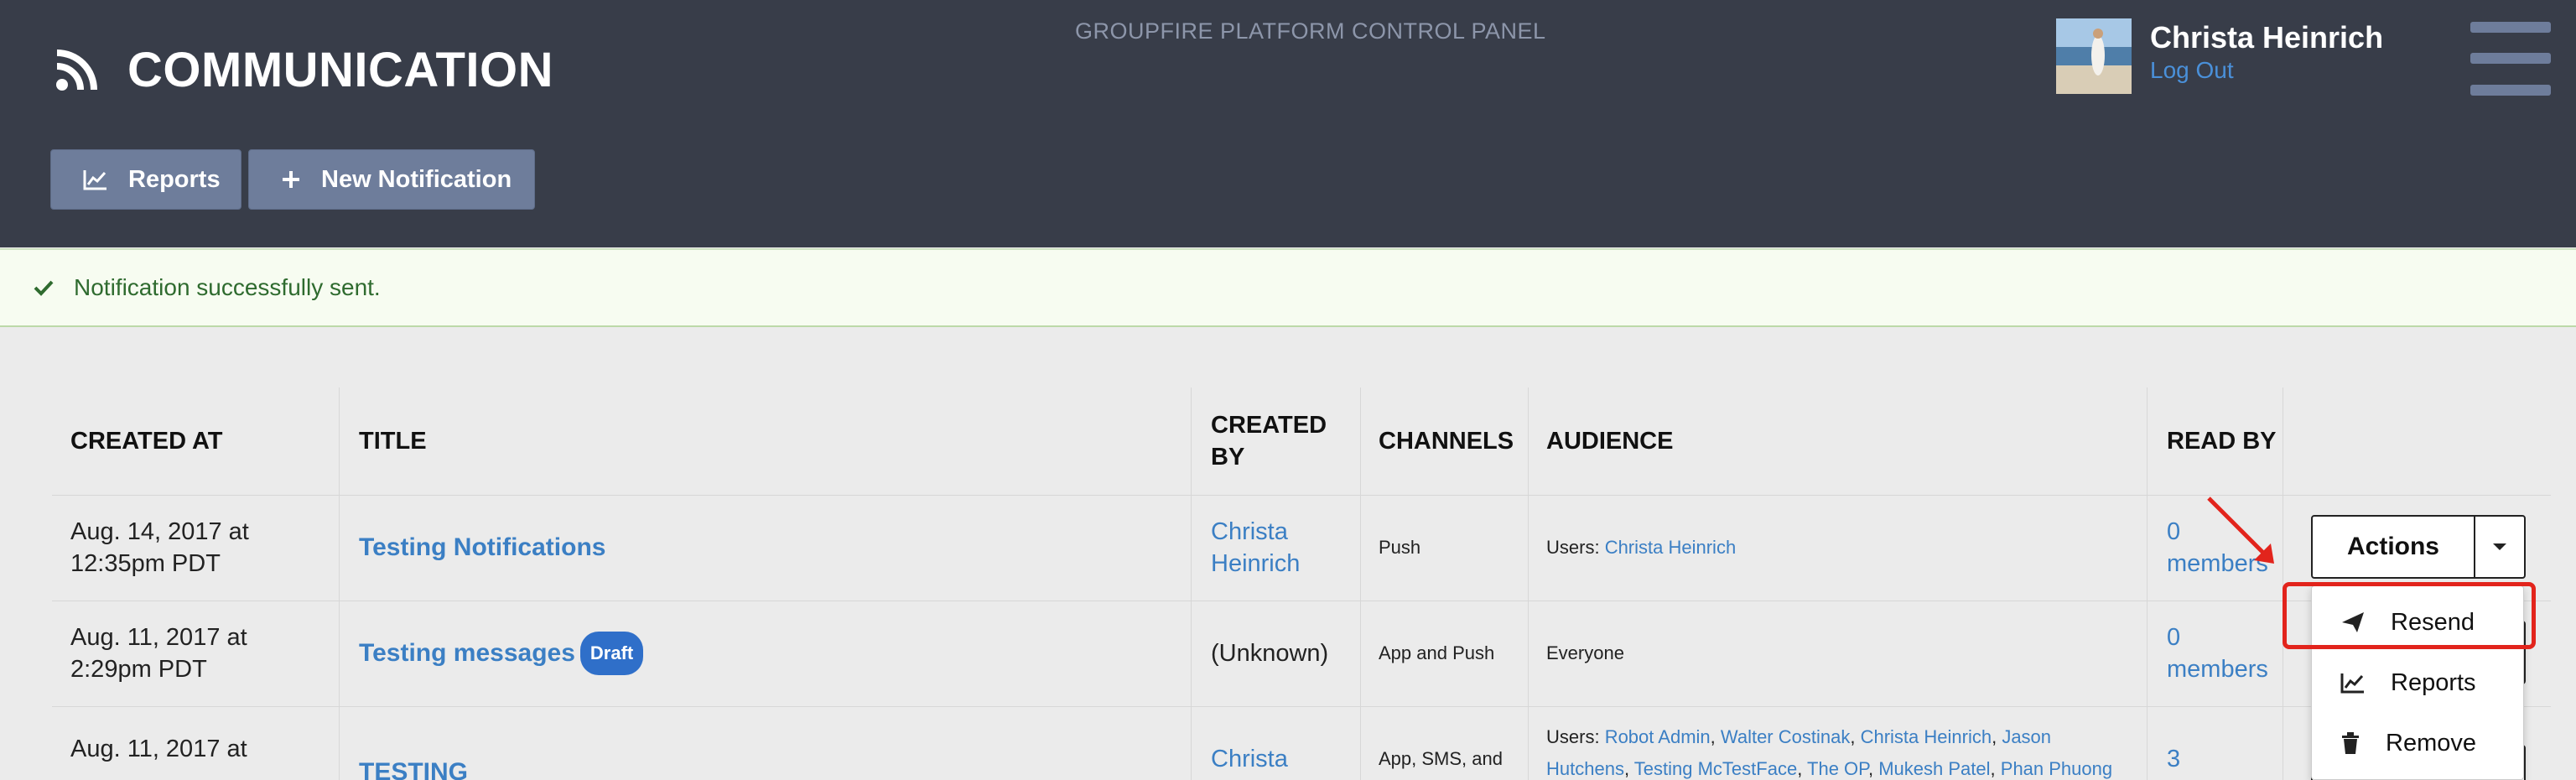 The height and width of the screenshot is (780, 2576). Describe the element at coordinates (1270, 653) in the screenshot. I see `created-by-cell: (Unknown)` at that location.